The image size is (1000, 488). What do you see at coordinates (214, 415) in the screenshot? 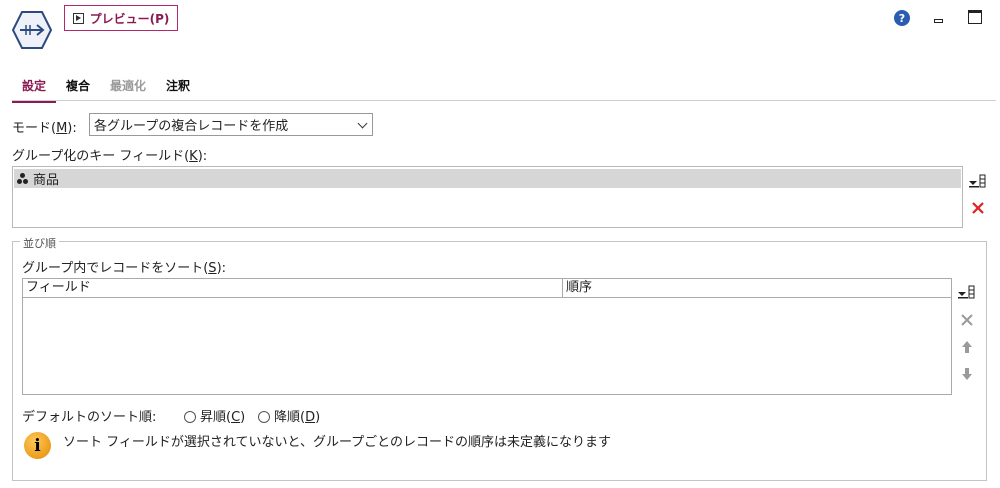
I see `sort-ascending-radio: 昇順(C)` at bounding box center [214, 415].